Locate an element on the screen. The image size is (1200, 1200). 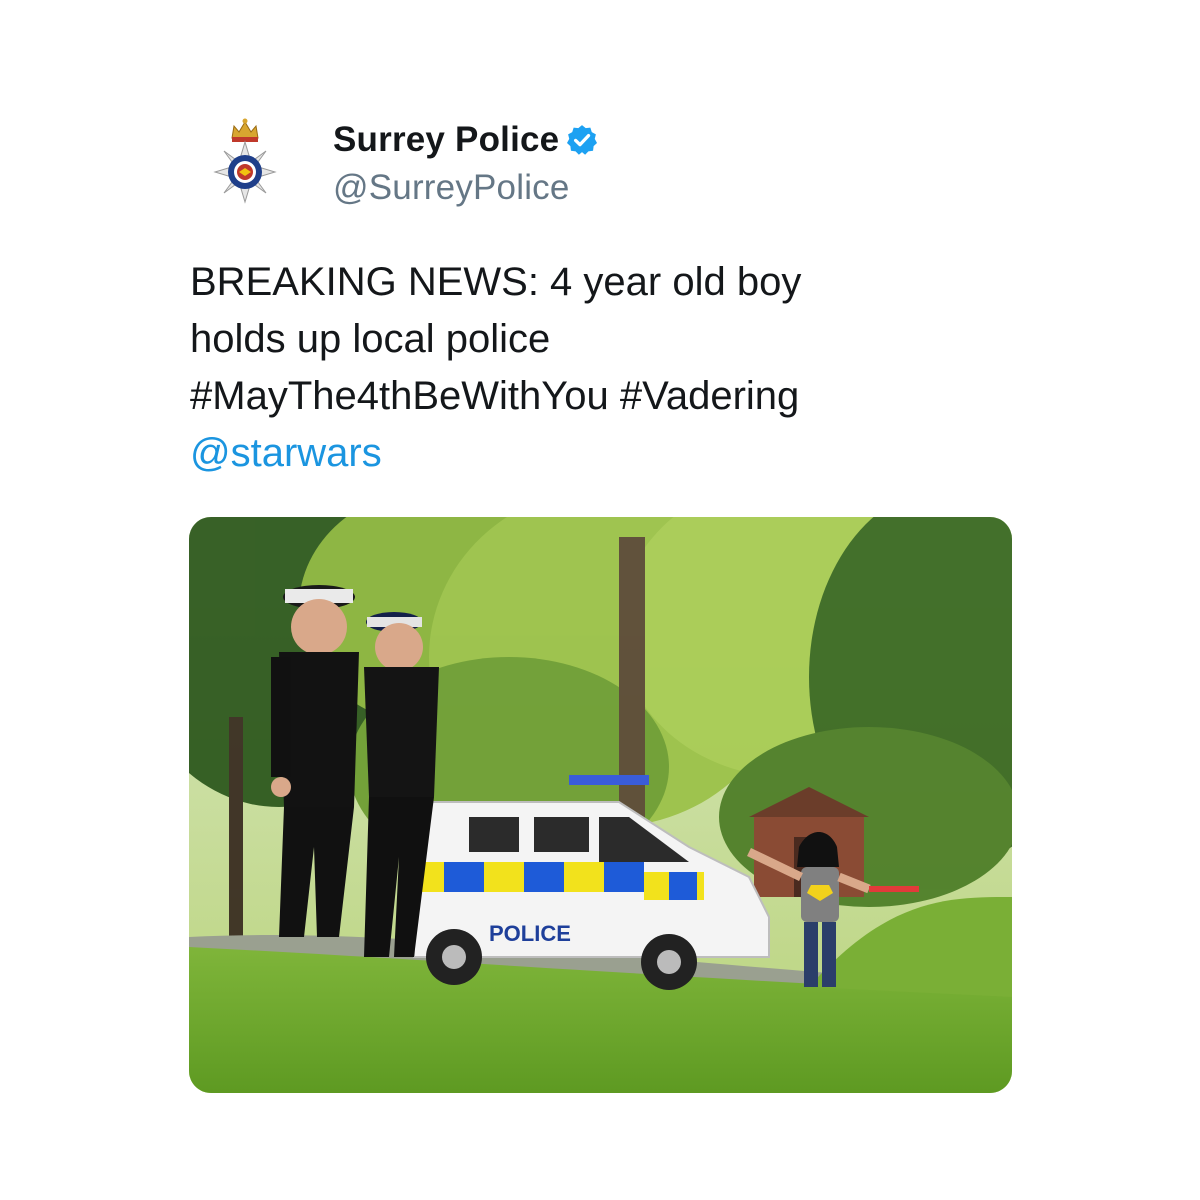
avatar is located at coordinates (245, 160).